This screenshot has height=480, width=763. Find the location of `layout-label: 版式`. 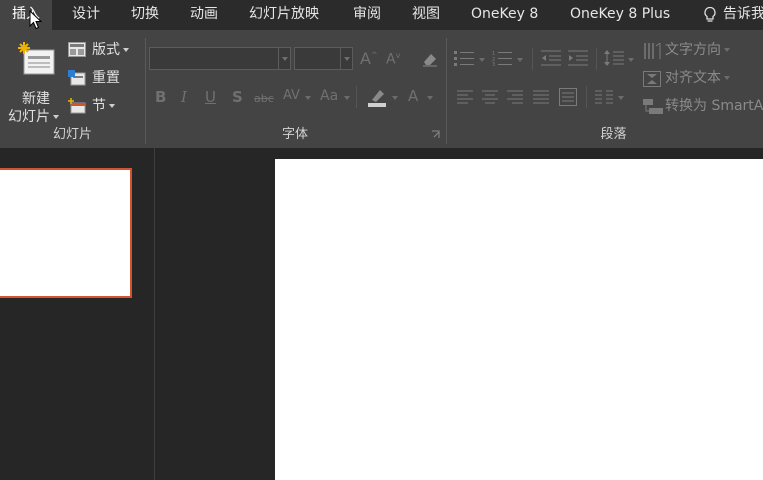

layout-label: 版式 is located at coordinates (106, 50).